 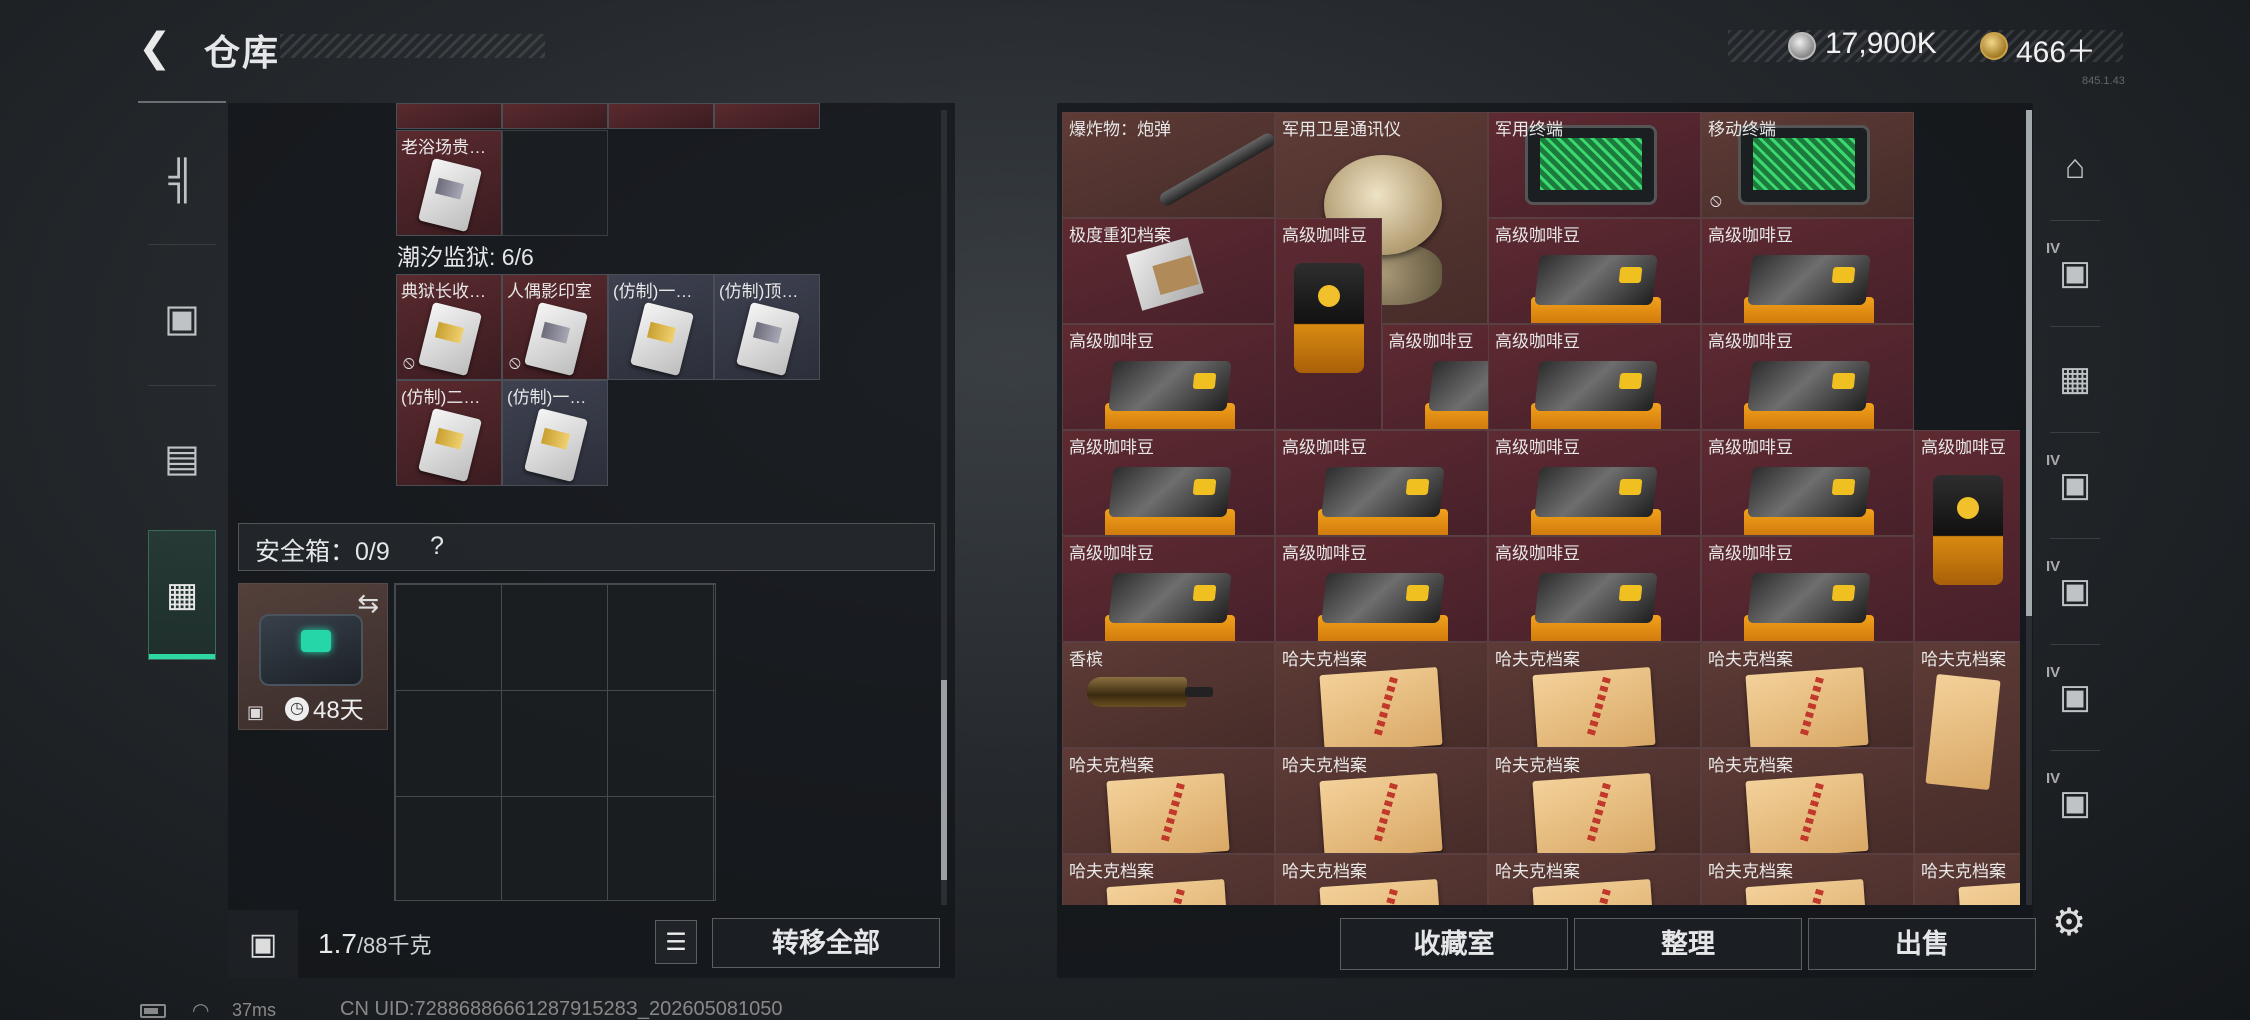 I want to click on pistol-icon: ╣, so click(x=182, y=179).